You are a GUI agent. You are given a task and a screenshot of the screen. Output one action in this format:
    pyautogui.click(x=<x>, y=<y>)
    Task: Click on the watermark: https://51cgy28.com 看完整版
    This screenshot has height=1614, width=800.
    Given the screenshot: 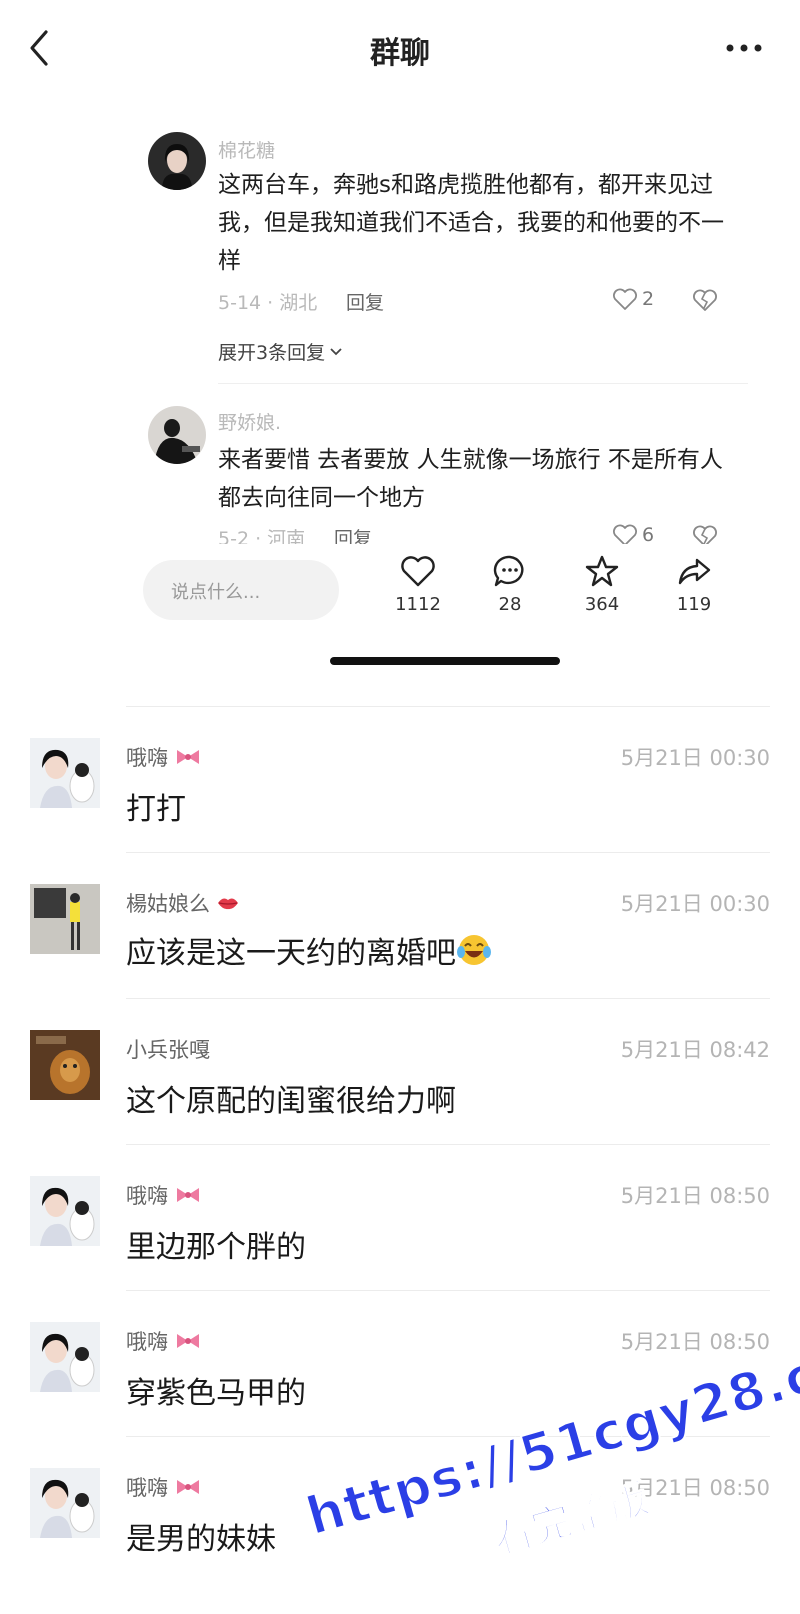 What is the action you would take?
    pyautogui.click(x=549, y=1464)
    